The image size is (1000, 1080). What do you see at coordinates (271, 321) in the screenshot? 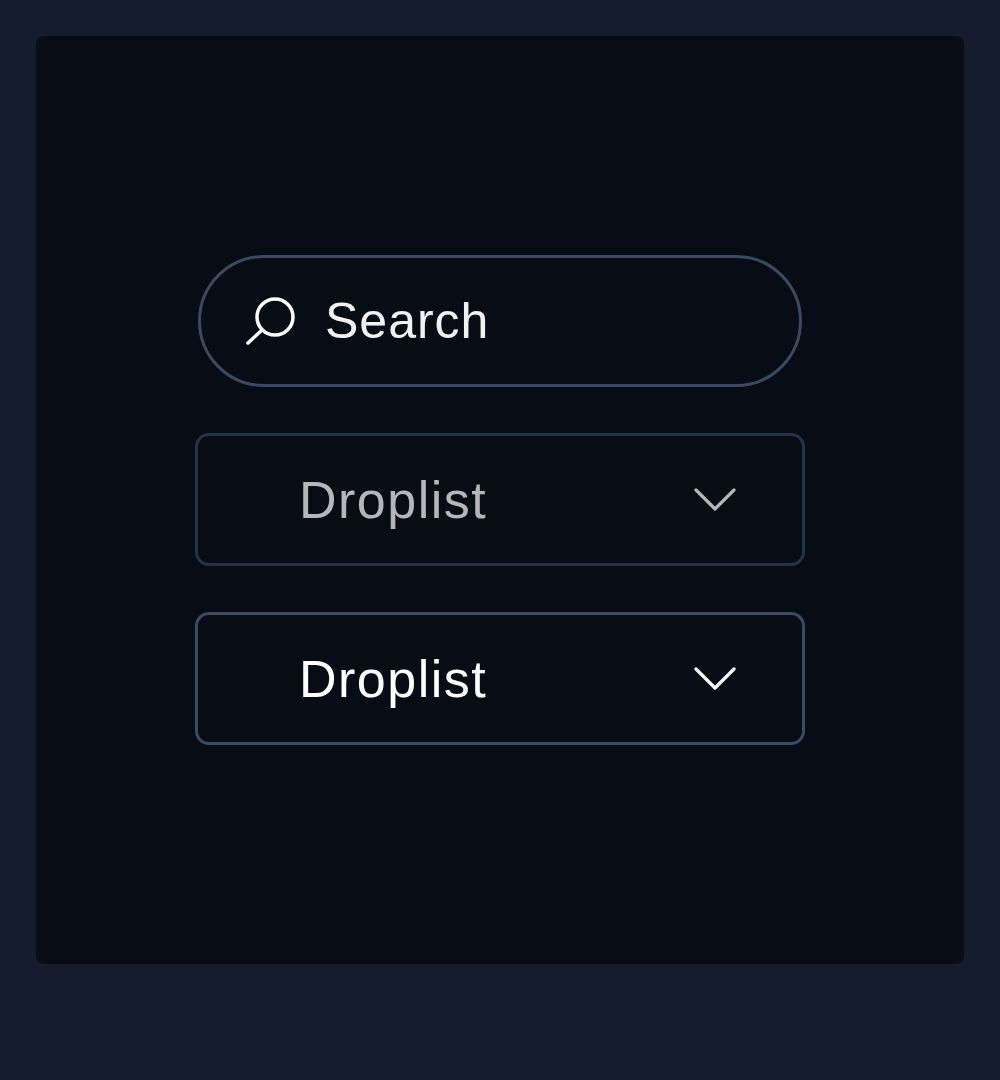
I see `search-icon` at bounding box center [271, 321].